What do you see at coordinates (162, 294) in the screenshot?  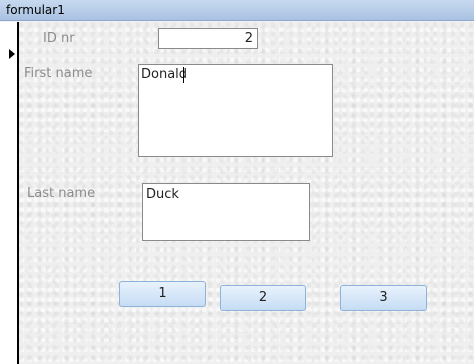 I see `button-1: 1` at bounding box center [162, 294].